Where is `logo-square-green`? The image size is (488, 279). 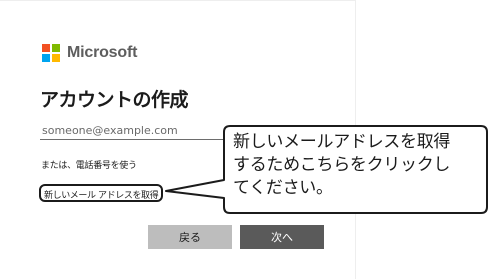 logo-square-green is located at coordinates (56, 48).